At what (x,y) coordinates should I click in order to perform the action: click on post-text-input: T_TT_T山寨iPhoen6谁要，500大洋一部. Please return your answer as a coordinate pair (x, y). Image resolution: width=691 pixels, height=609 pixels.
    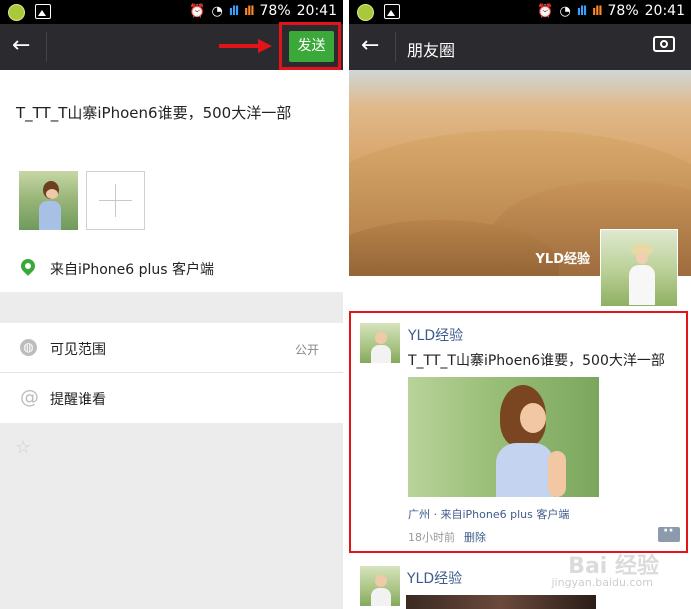
    Looking at the image, I should click on (153, 112).